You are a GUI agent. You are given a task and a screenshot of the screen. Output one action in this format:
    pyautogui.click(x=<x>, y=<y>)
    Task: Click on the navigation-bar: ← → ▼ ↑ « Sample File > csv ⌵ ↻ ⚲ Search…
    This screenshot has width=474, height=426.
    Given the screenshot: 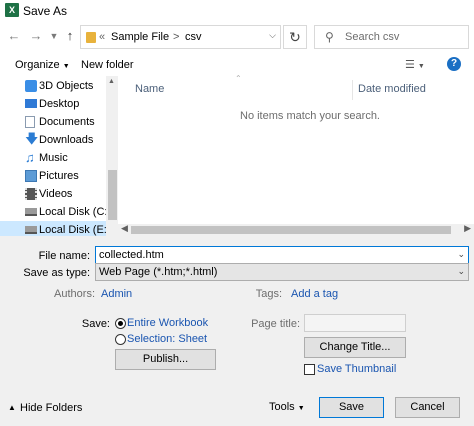 What is the action you would take?
    pyautogui.click(x=237, y=37)
    